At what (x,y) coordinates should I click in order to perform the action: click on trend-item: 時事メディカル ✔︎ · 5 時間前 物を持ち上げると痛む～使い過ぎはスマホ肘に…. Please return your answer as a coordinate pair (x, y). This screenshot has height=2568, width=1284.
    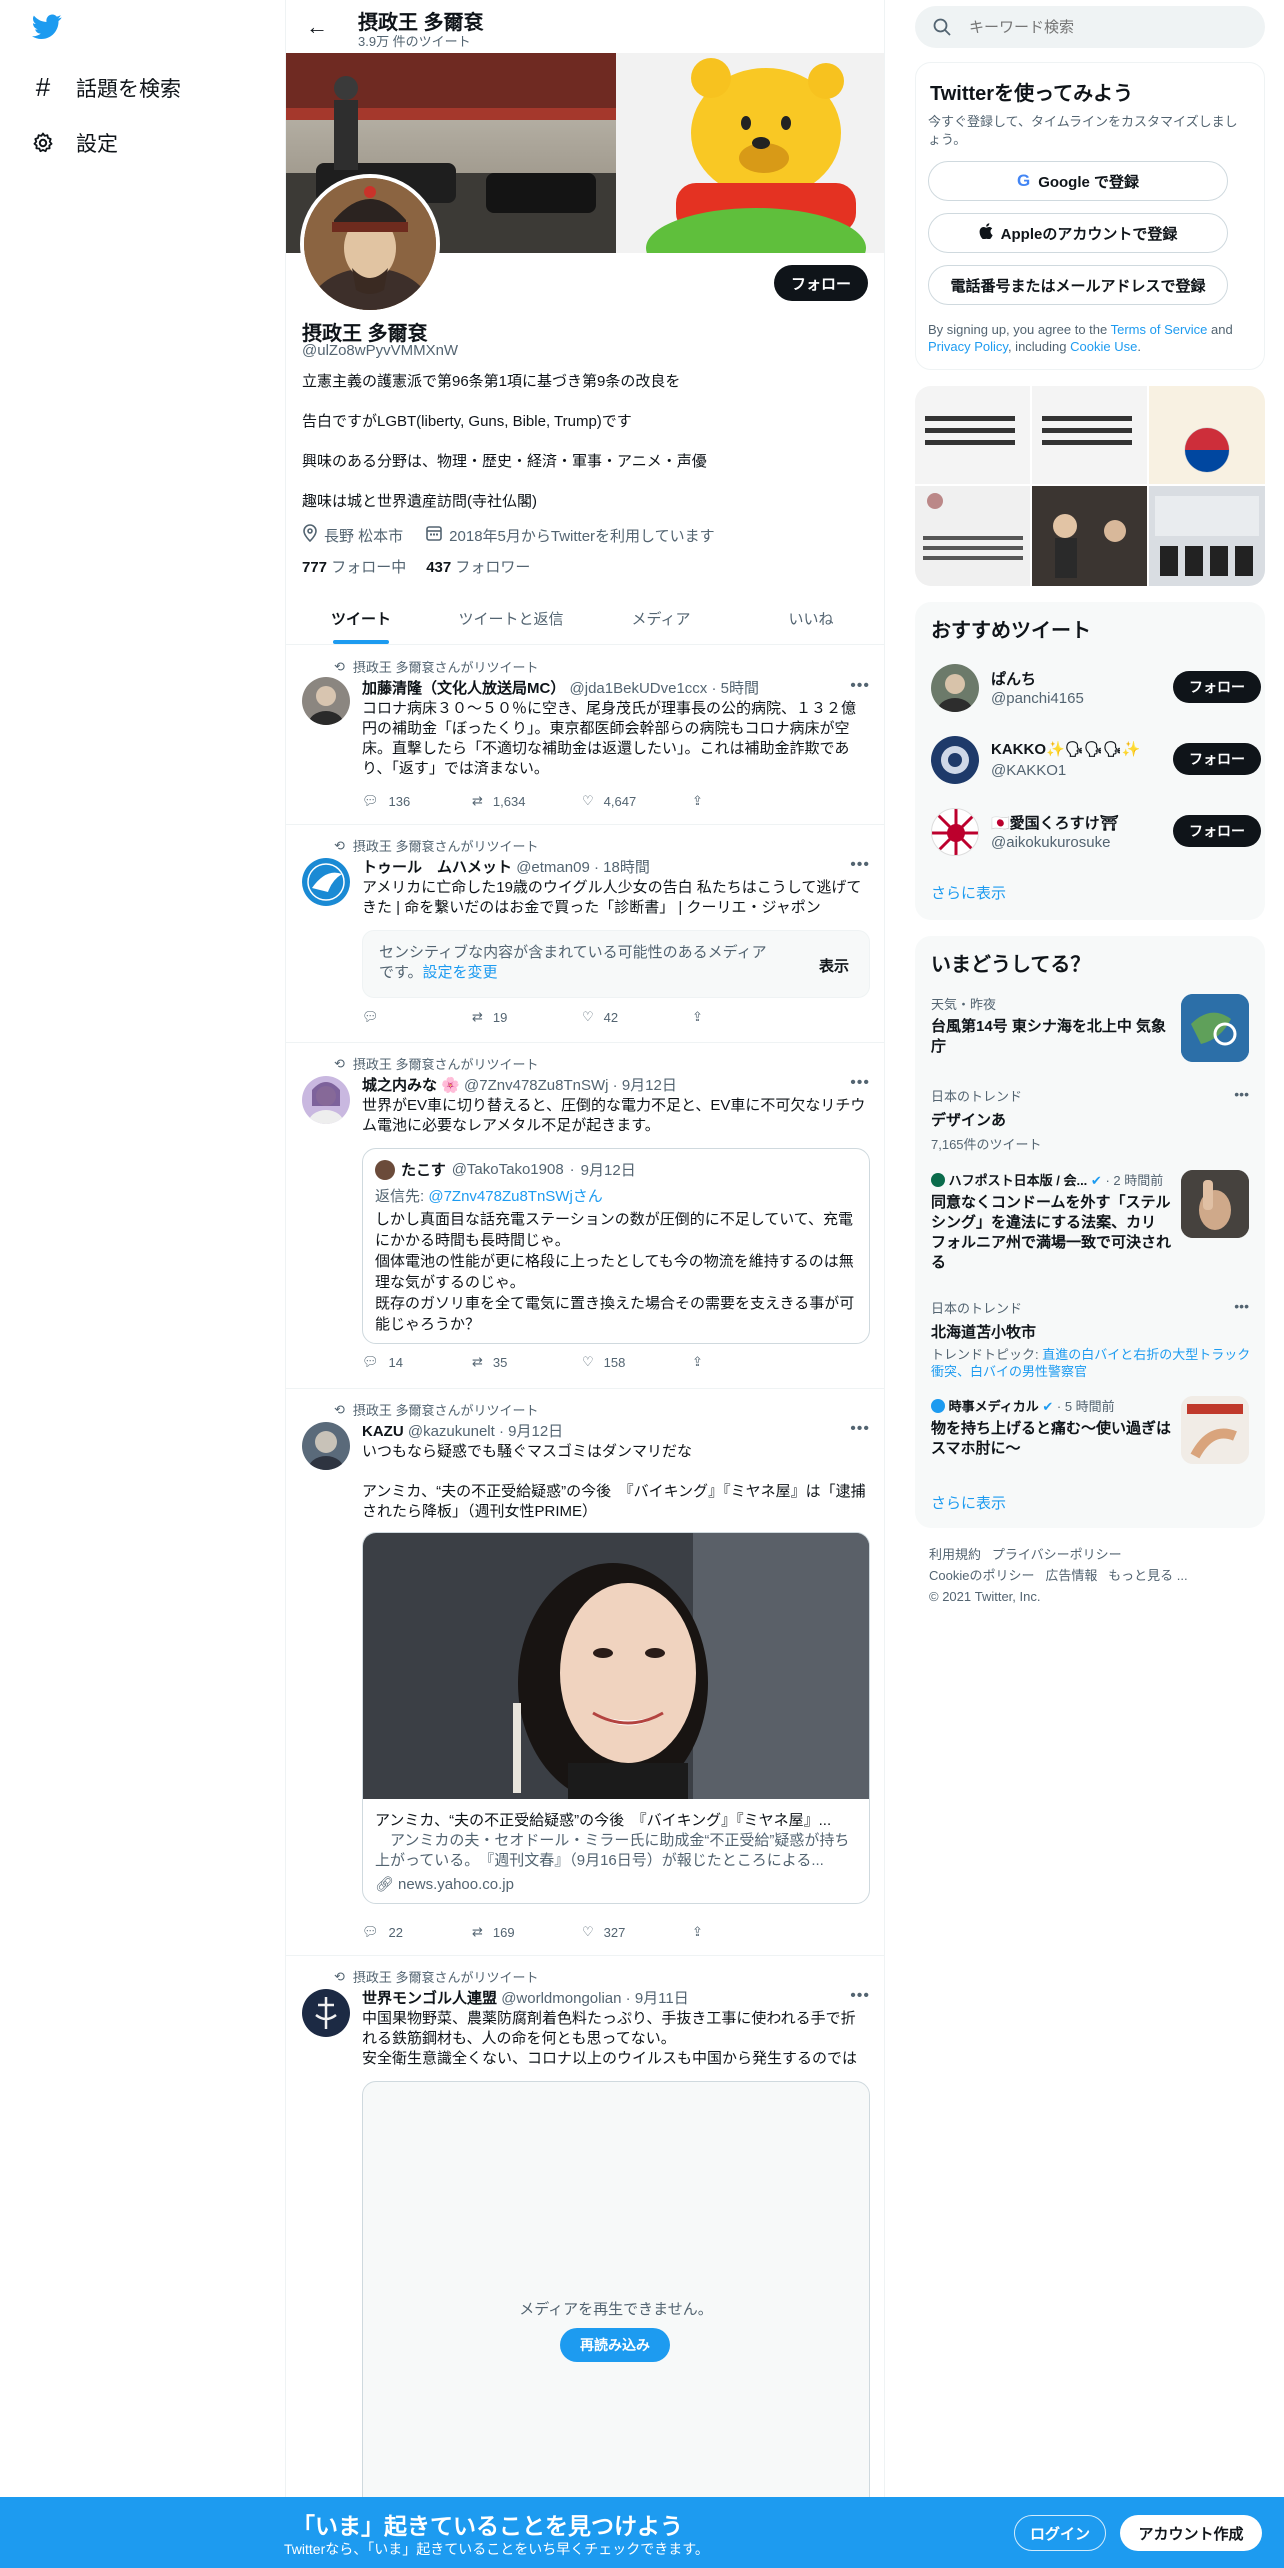
    Looking at the image, I should click on (1090, 1432).